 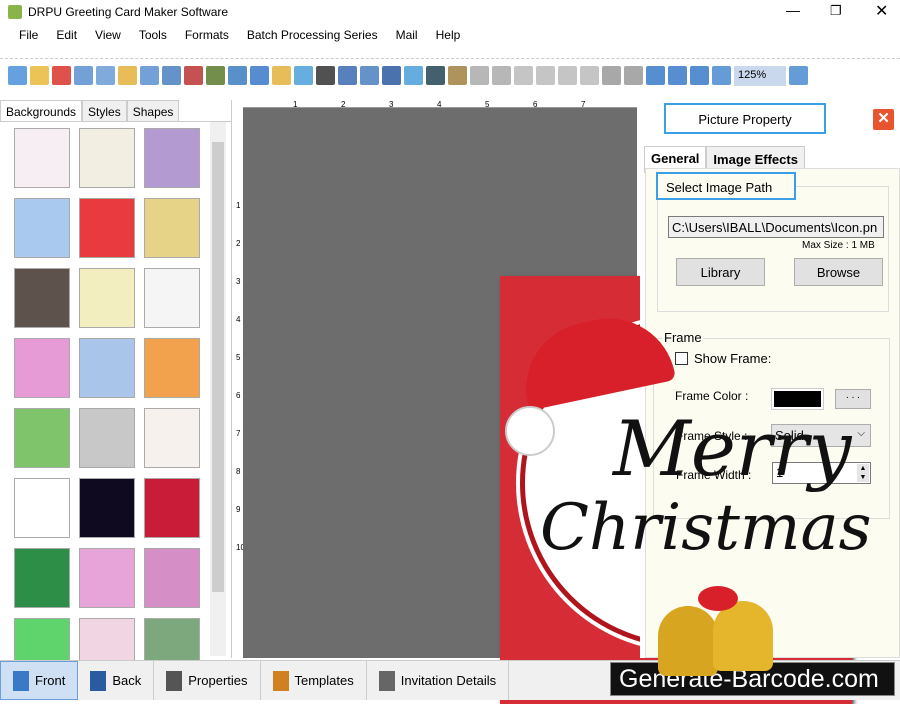 What do you see at coordinates (655, 75) in the screenshot?
I see `grid-icon` at bounding box center [655, 75].